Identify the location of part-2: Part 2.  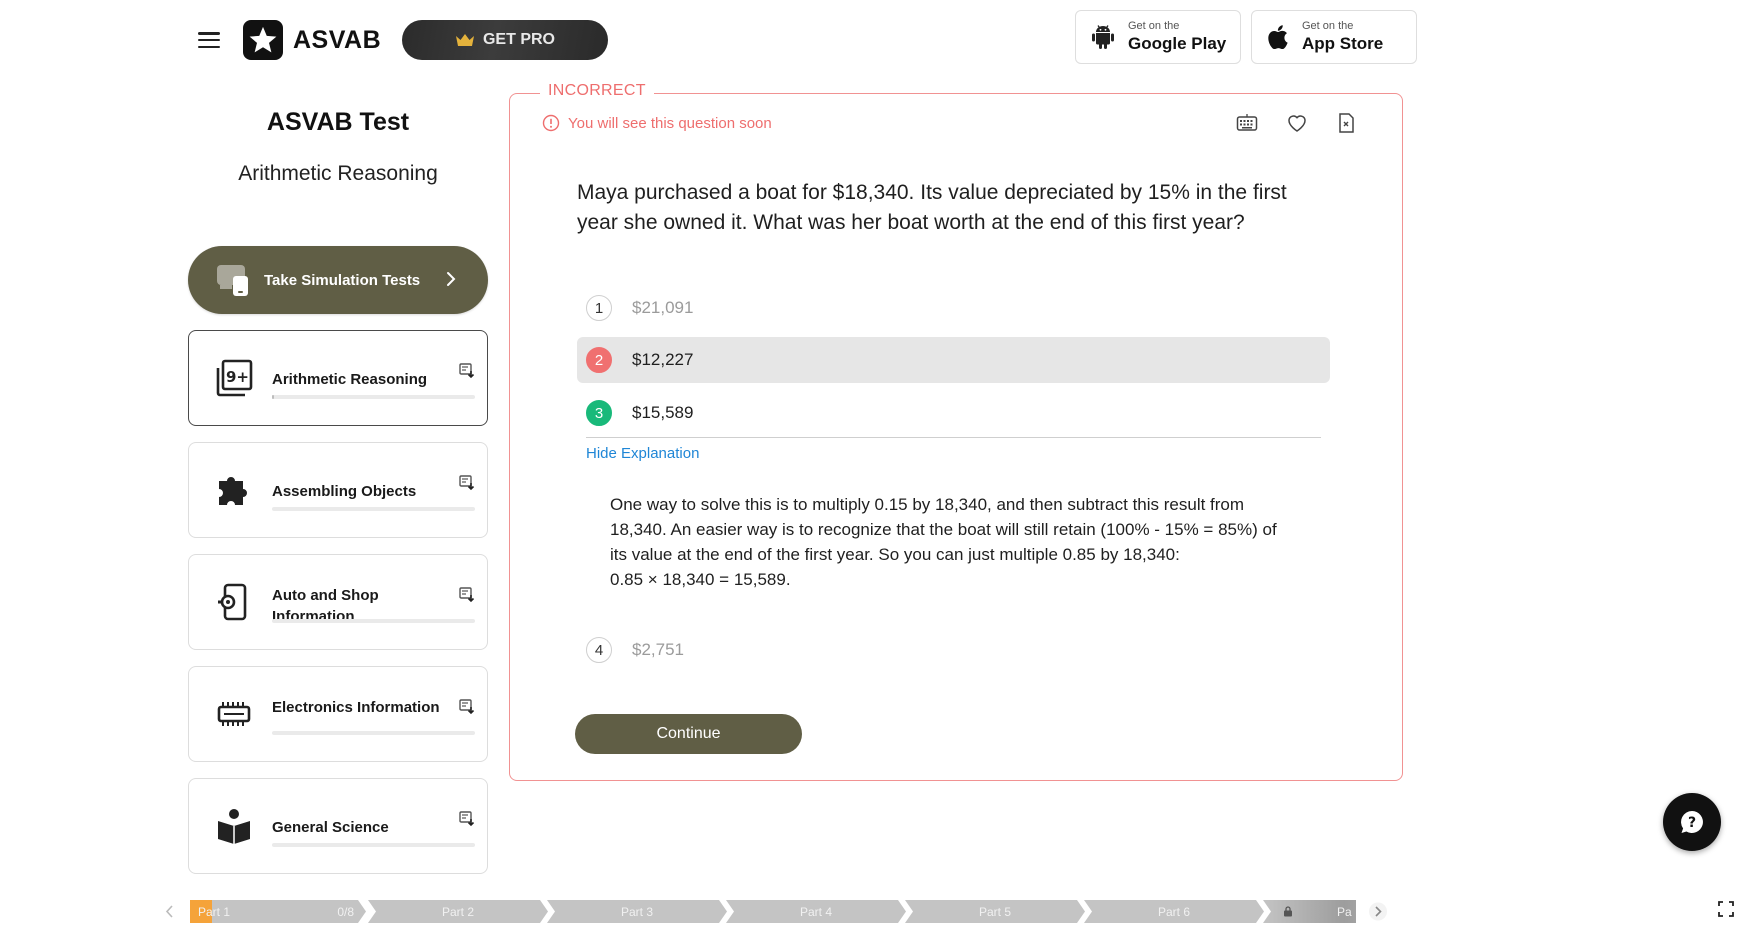
(458, 911).